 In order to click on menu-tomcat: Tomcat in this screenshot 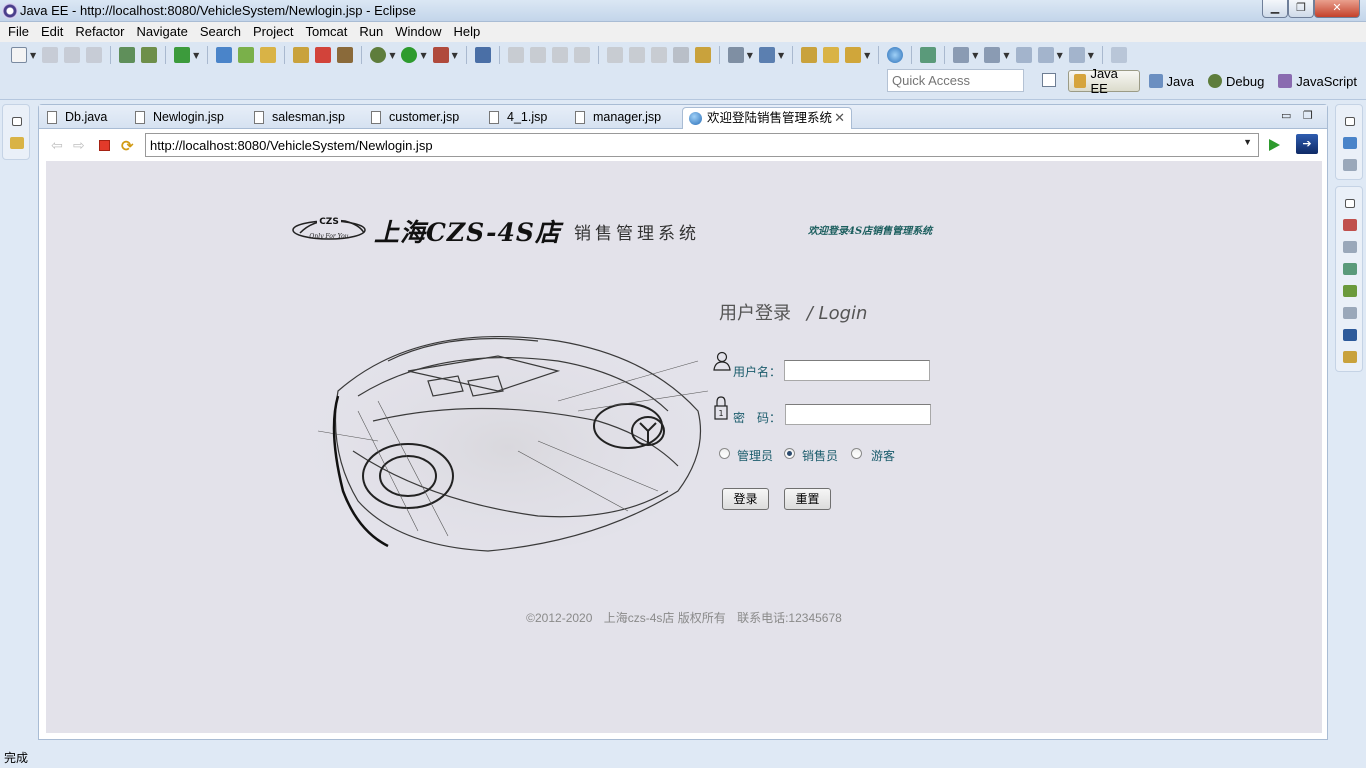, I will do `click(326, 32)`.